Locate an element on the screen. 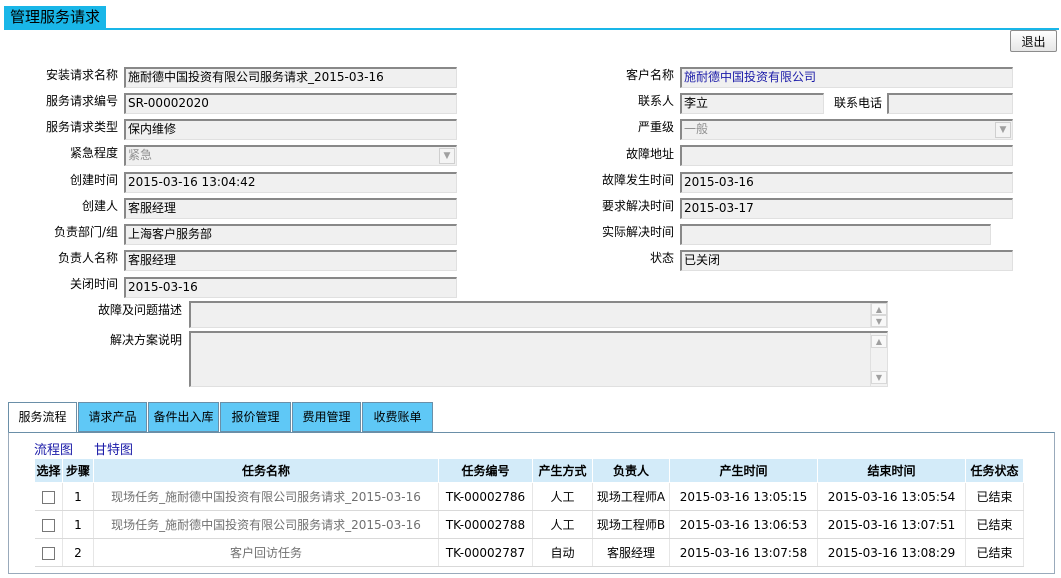 The width and height of the screenshot is (1061, 578). fault-address-field is located at coordinates (846, 155).